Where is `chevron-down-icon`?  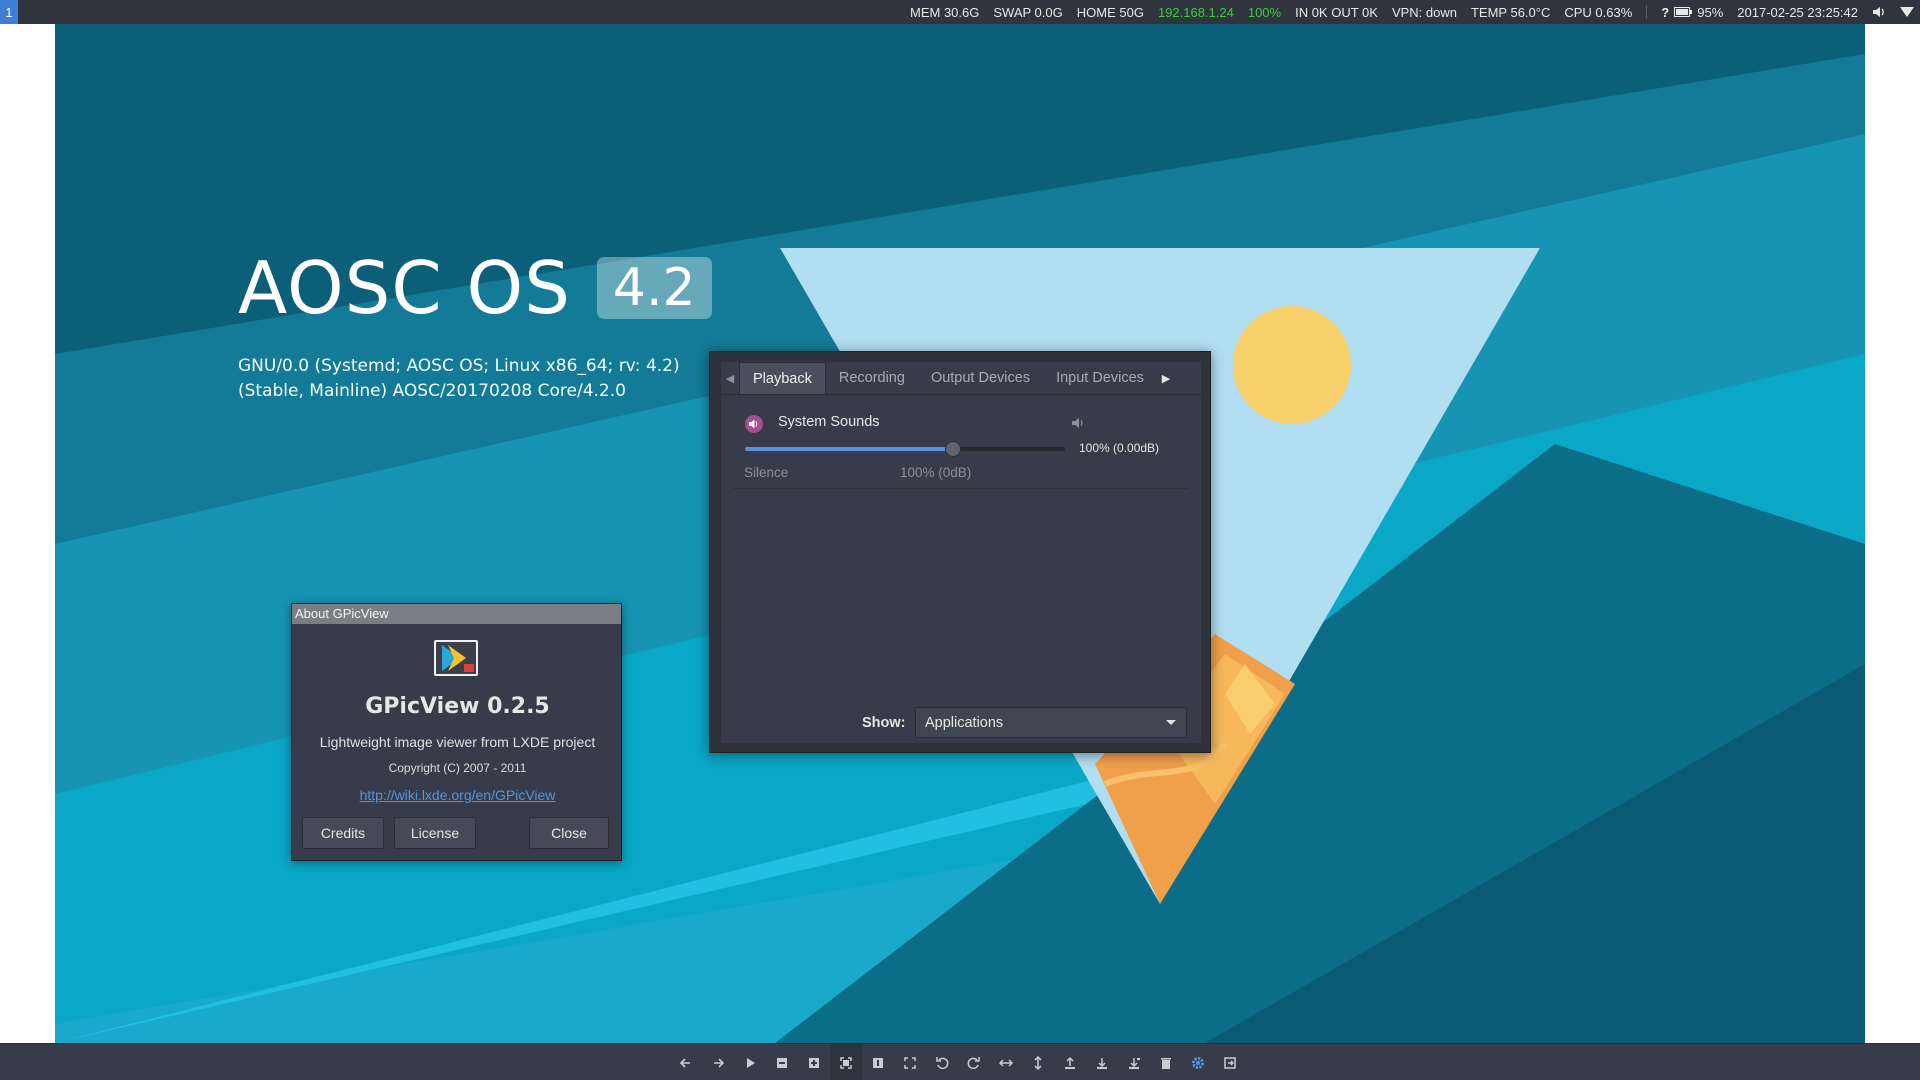
chevron-down-icon is located at coordinates (1171, 722).